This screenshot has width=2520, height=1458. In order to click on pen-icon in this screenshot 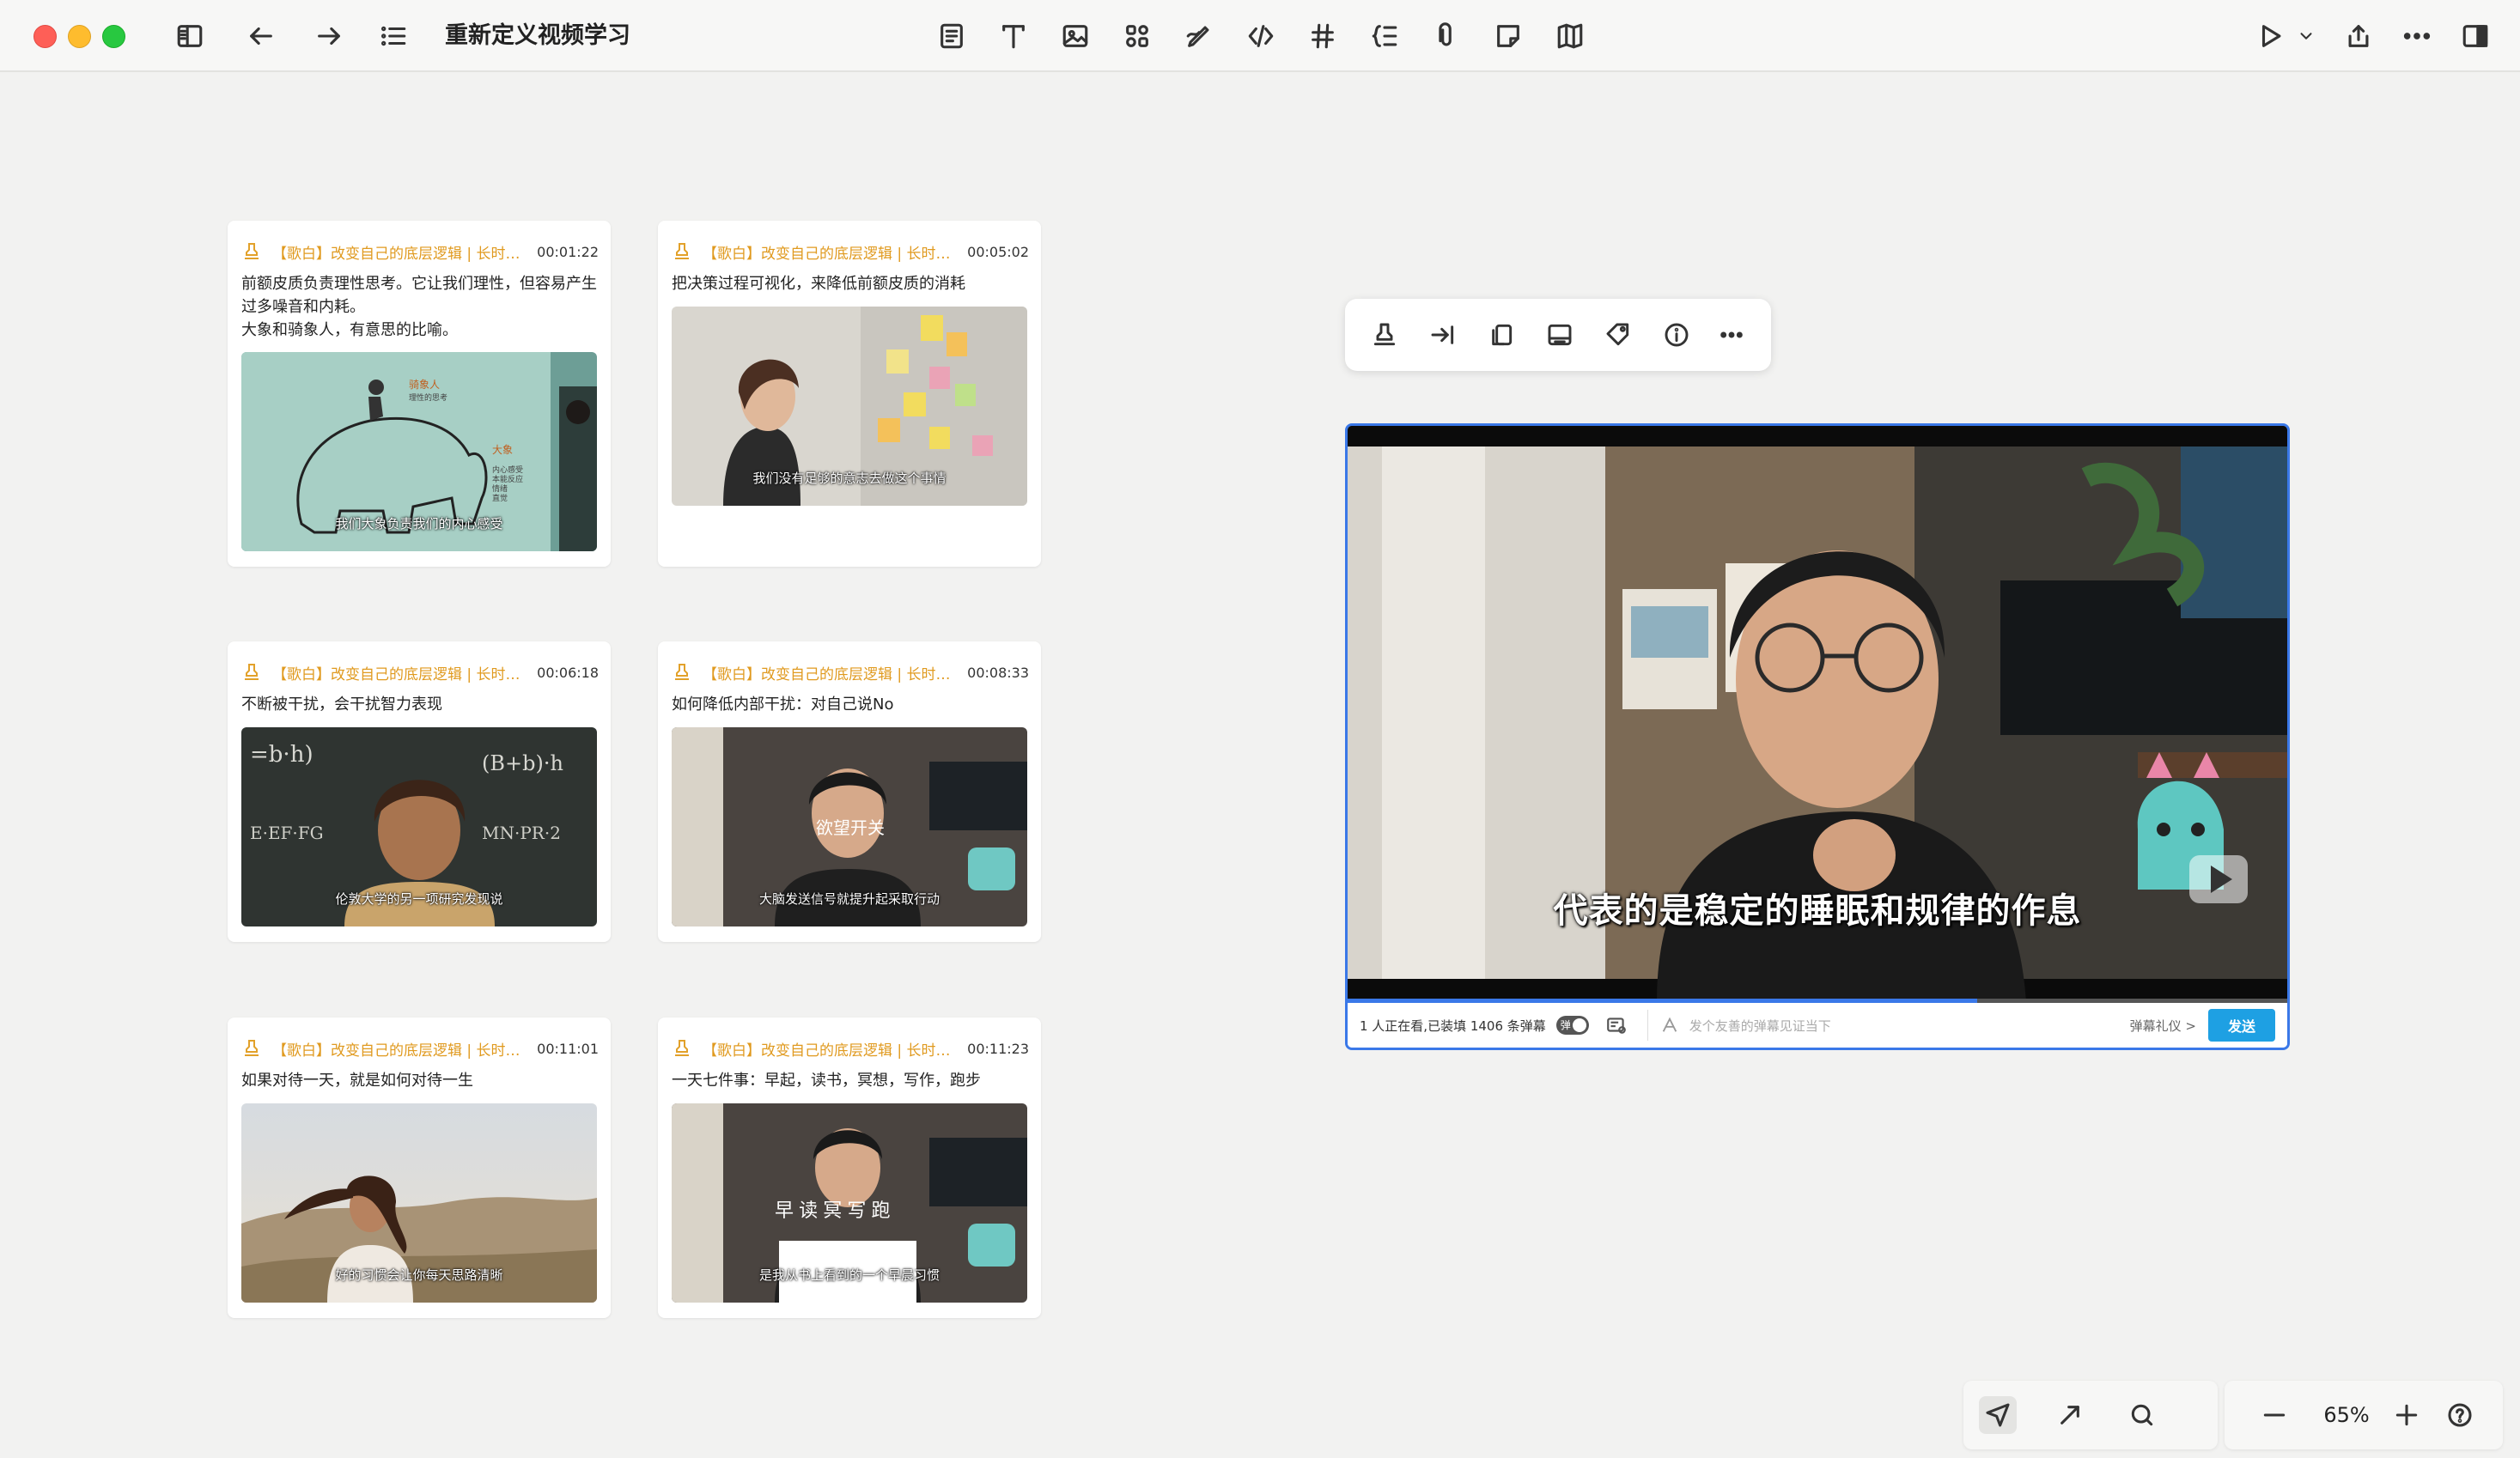, I will do `click(1199, 36)`.